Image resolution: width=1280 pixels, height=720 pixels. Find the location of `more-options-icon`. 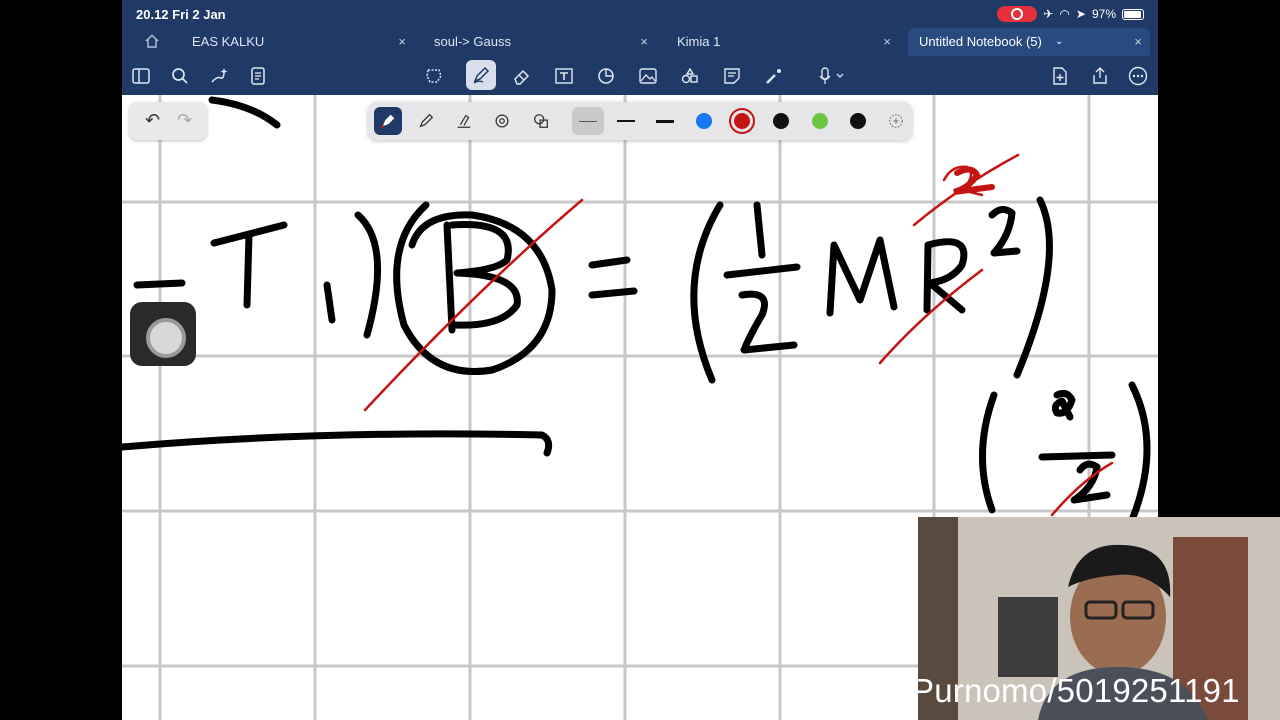

more-options-icon is located at coordinates (1138, 76).